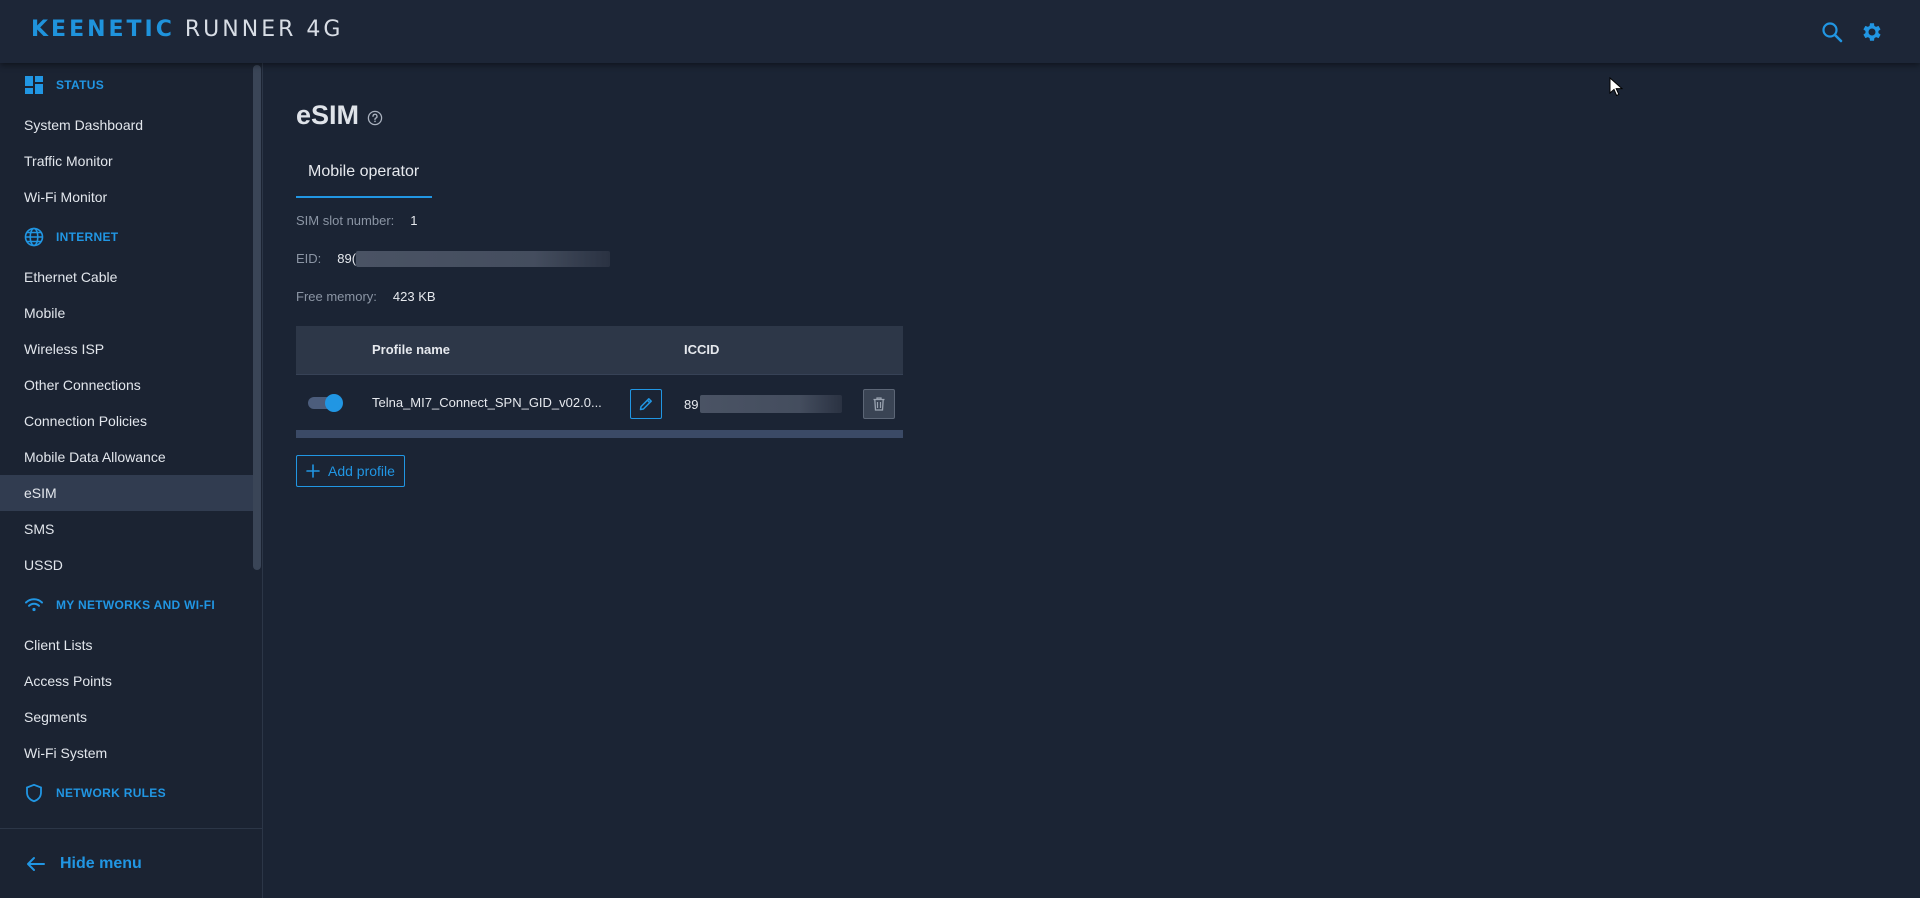  Describe the element at coordinates (126, 529) in the screenshot. I see `sidebar-item-sms: SMS` at that location.